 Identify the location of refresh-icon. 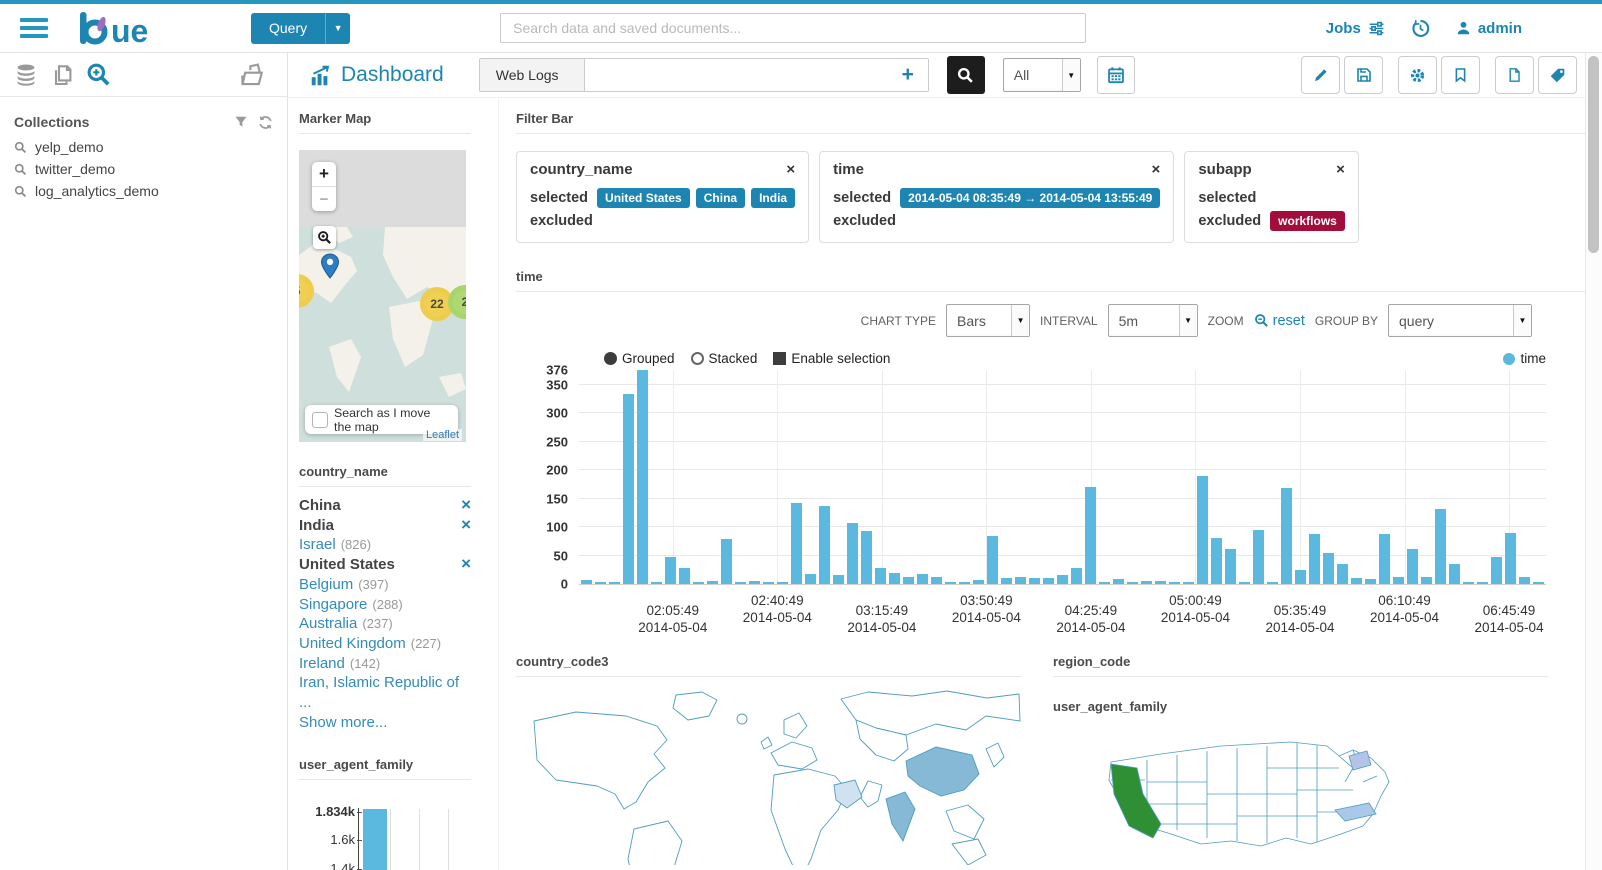
(265, 122).